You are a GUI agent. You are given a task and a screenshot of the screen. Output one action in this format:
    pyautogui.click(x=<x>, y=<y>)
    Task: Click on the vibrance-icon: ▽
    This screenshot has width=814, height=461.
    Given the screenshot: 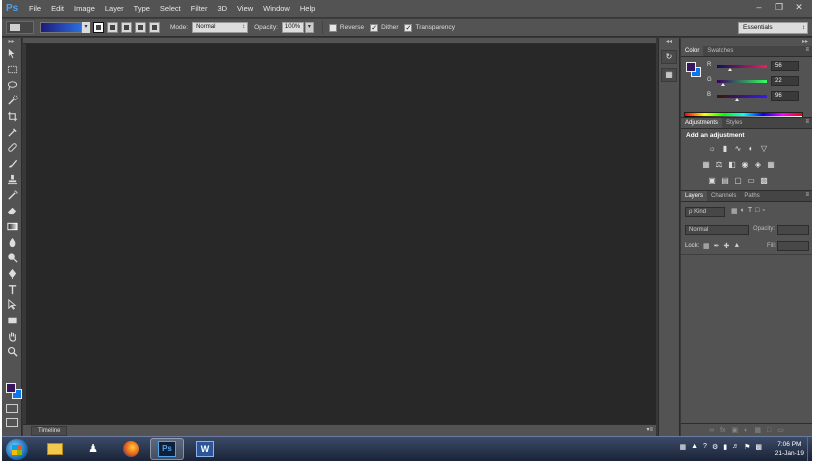 What is the action you would take?
    pyautogui.click(x=764, y=149)
    